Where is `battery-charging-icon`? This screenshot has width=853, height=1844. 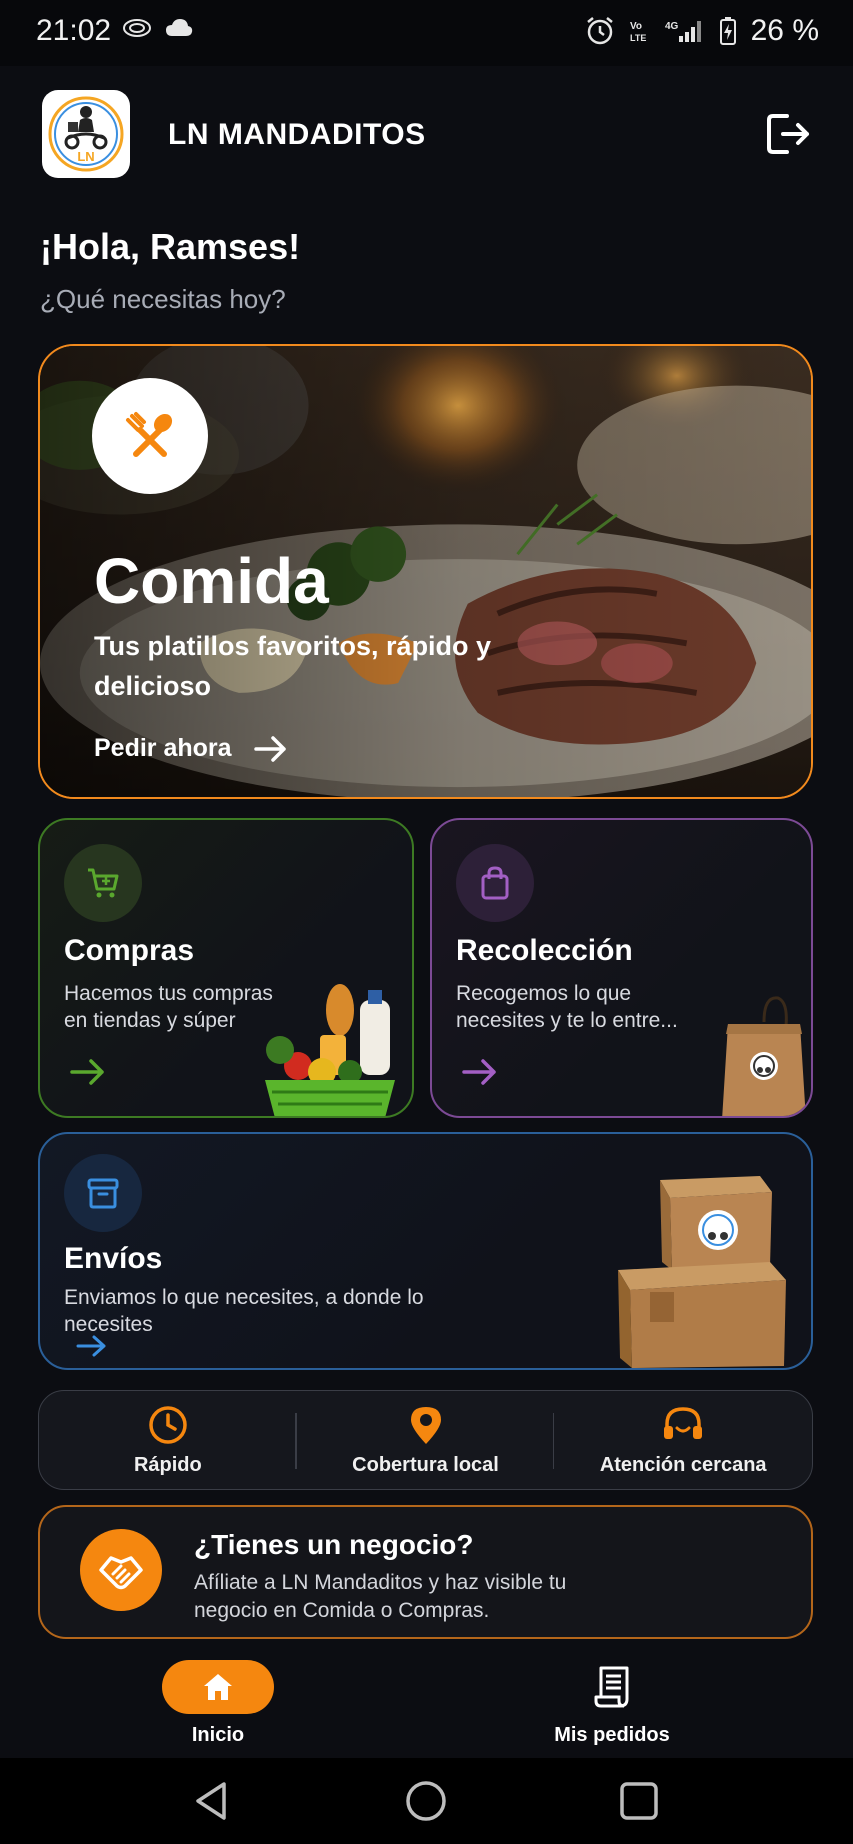
battery-charging-icon is located at coordinates (727, 31).